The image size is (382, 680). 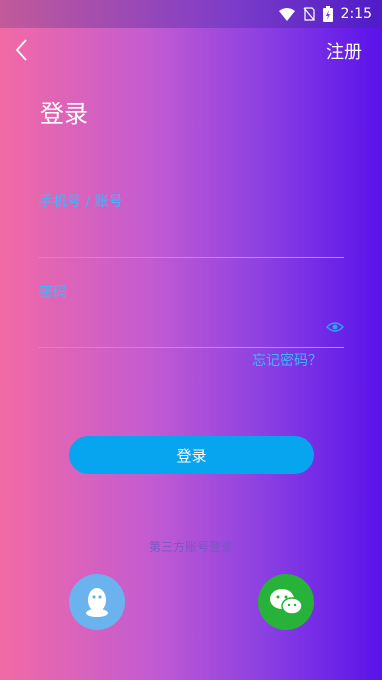 What do you see at coordinates (190, 547) in the screenshot?
I see `third-party-label: 第三方账号登录` at bounding box center [190, 547].